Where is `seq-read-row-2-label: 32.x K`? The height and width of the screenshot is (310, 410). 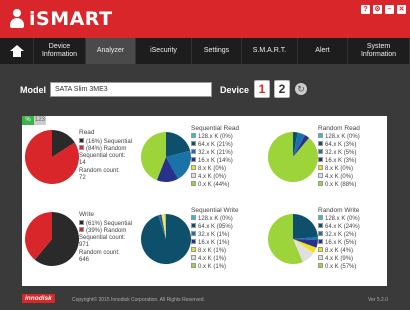 seq-read-row-2-label: 32.x K is located at coordinates (207, 153).